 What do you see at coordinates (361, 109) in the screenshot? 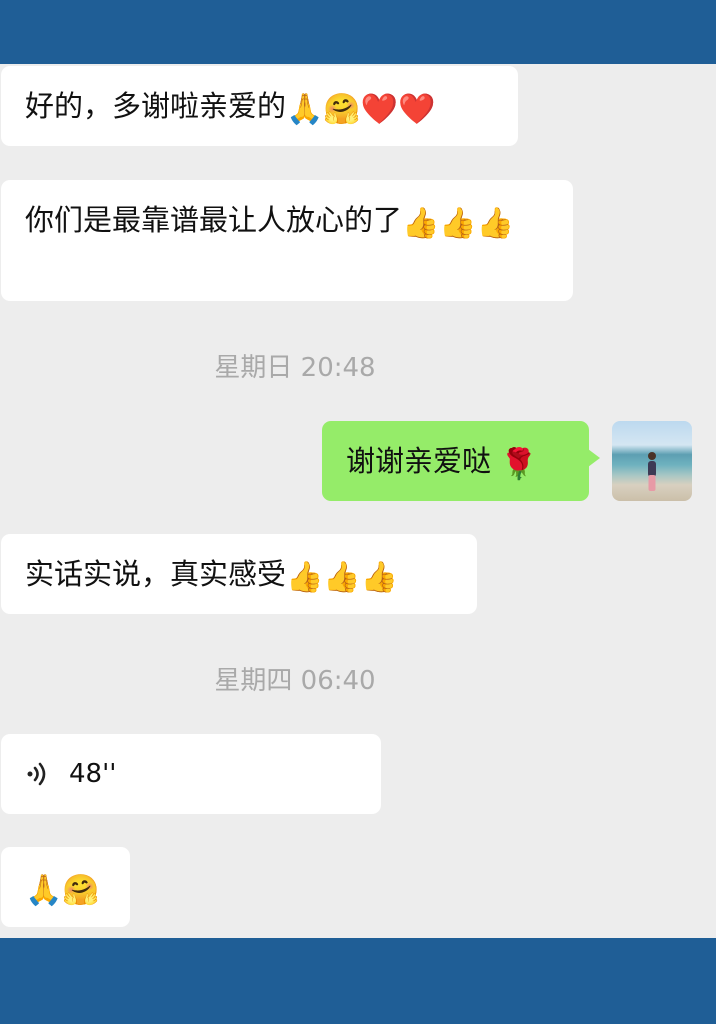
I see `emoji-sequence: 🙏🤗❤️❤️` at bounding box center [361, 109].